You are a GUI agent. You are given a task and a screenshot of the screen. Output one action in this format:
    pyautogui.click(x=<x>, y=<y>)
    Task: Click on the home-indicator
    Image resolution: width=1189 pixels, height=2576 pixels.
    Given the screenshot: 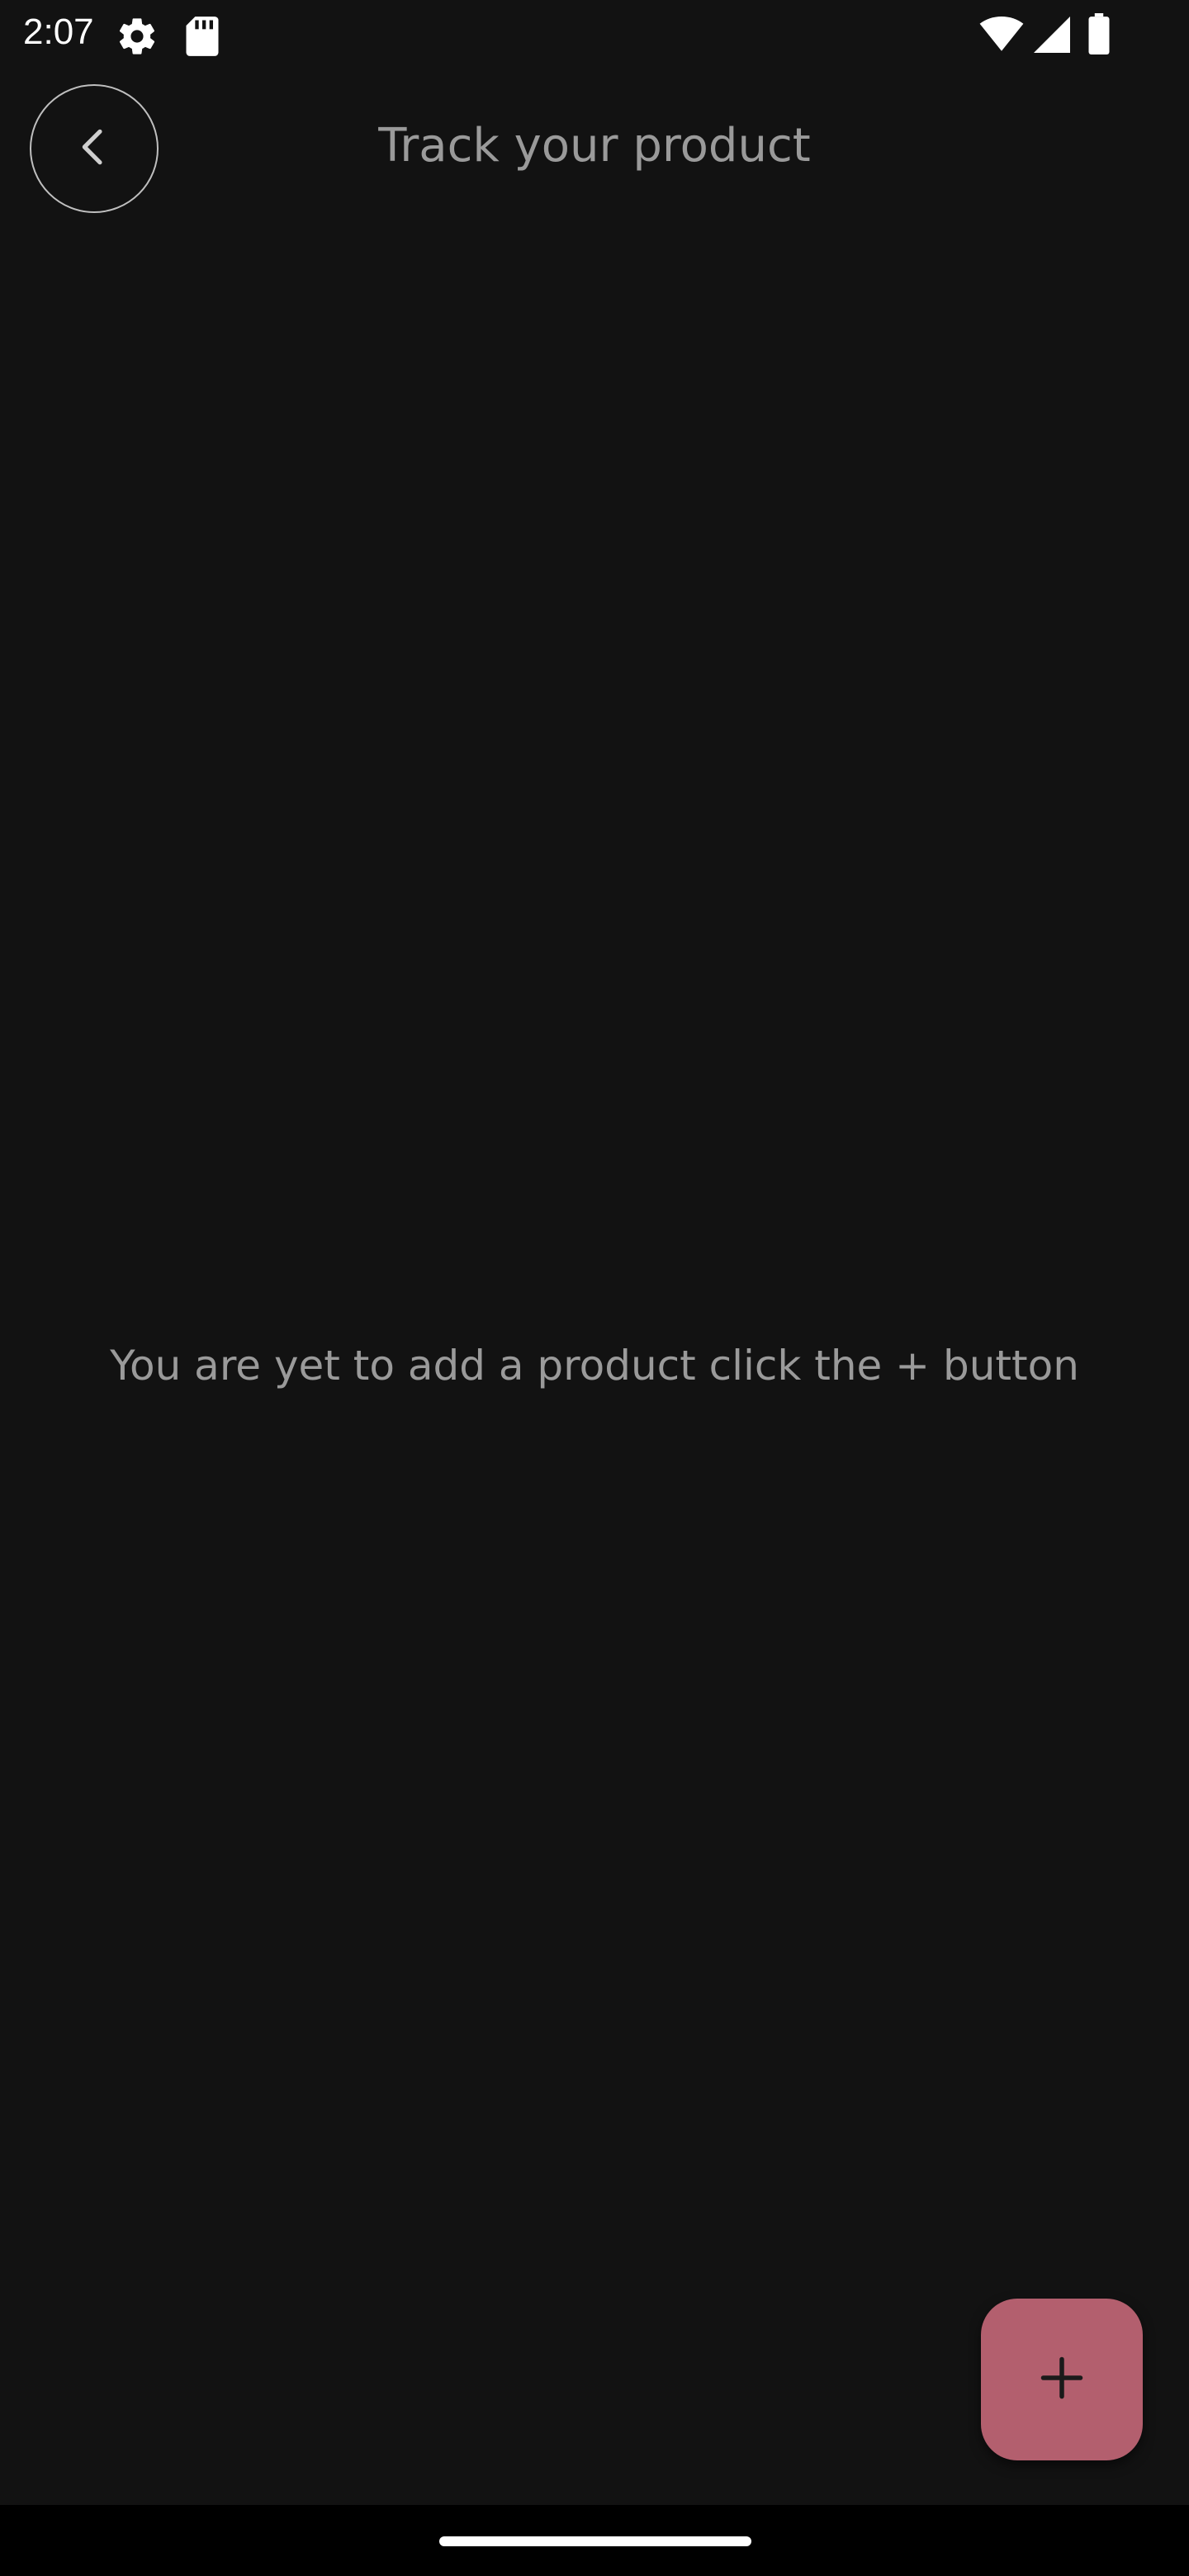 What is the action you would take?
    pyautogui.click(x=595, y=2541)
    